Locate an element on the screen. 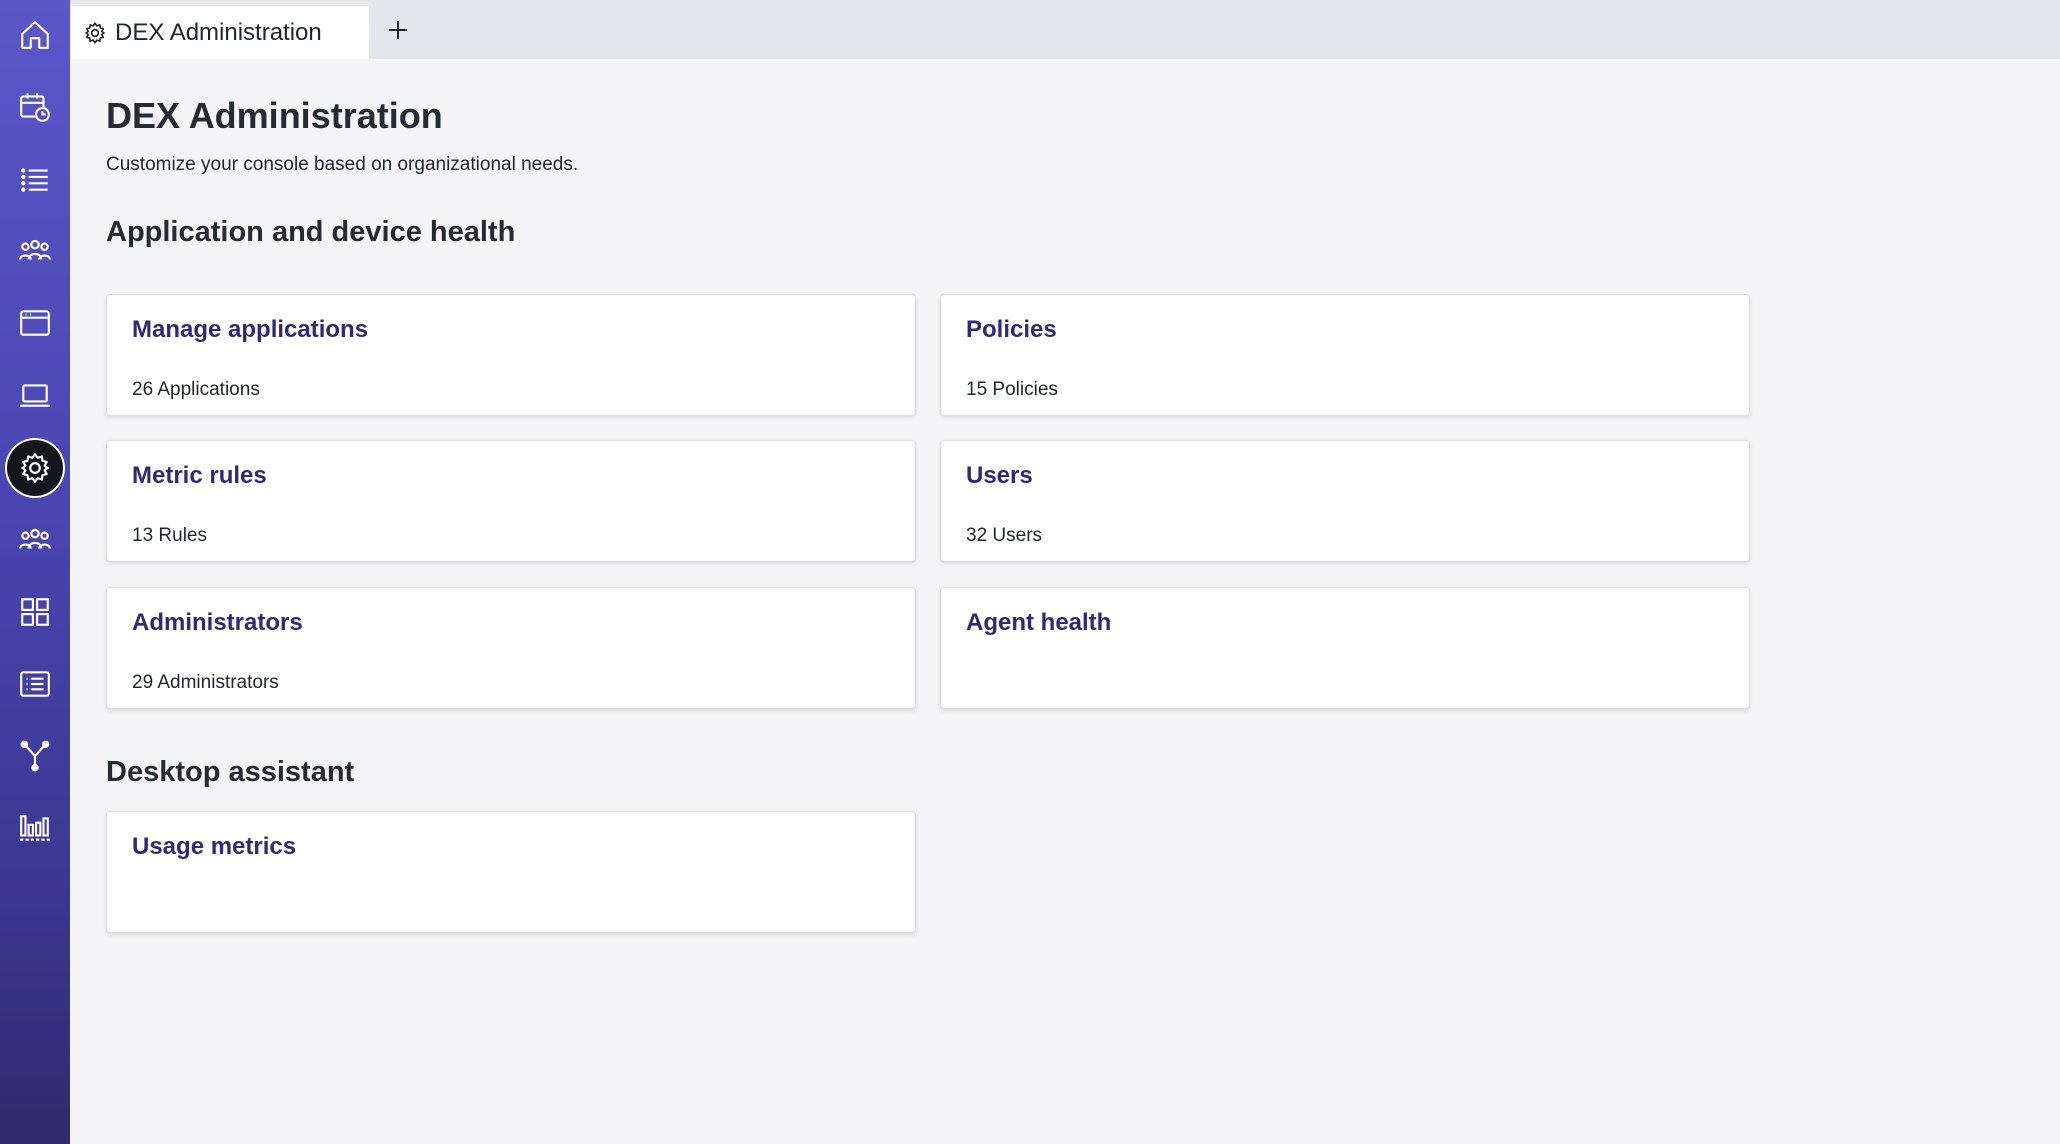 The image size is (2060, 1144). list-box-icon is located at coordinates (35, 684).